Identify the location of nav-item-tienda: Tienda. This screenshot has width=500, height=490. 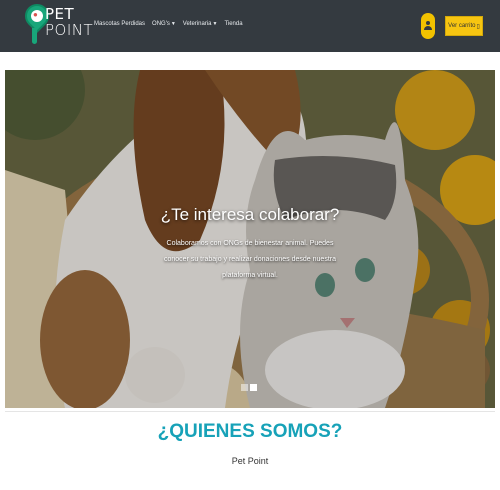
(233, 24).